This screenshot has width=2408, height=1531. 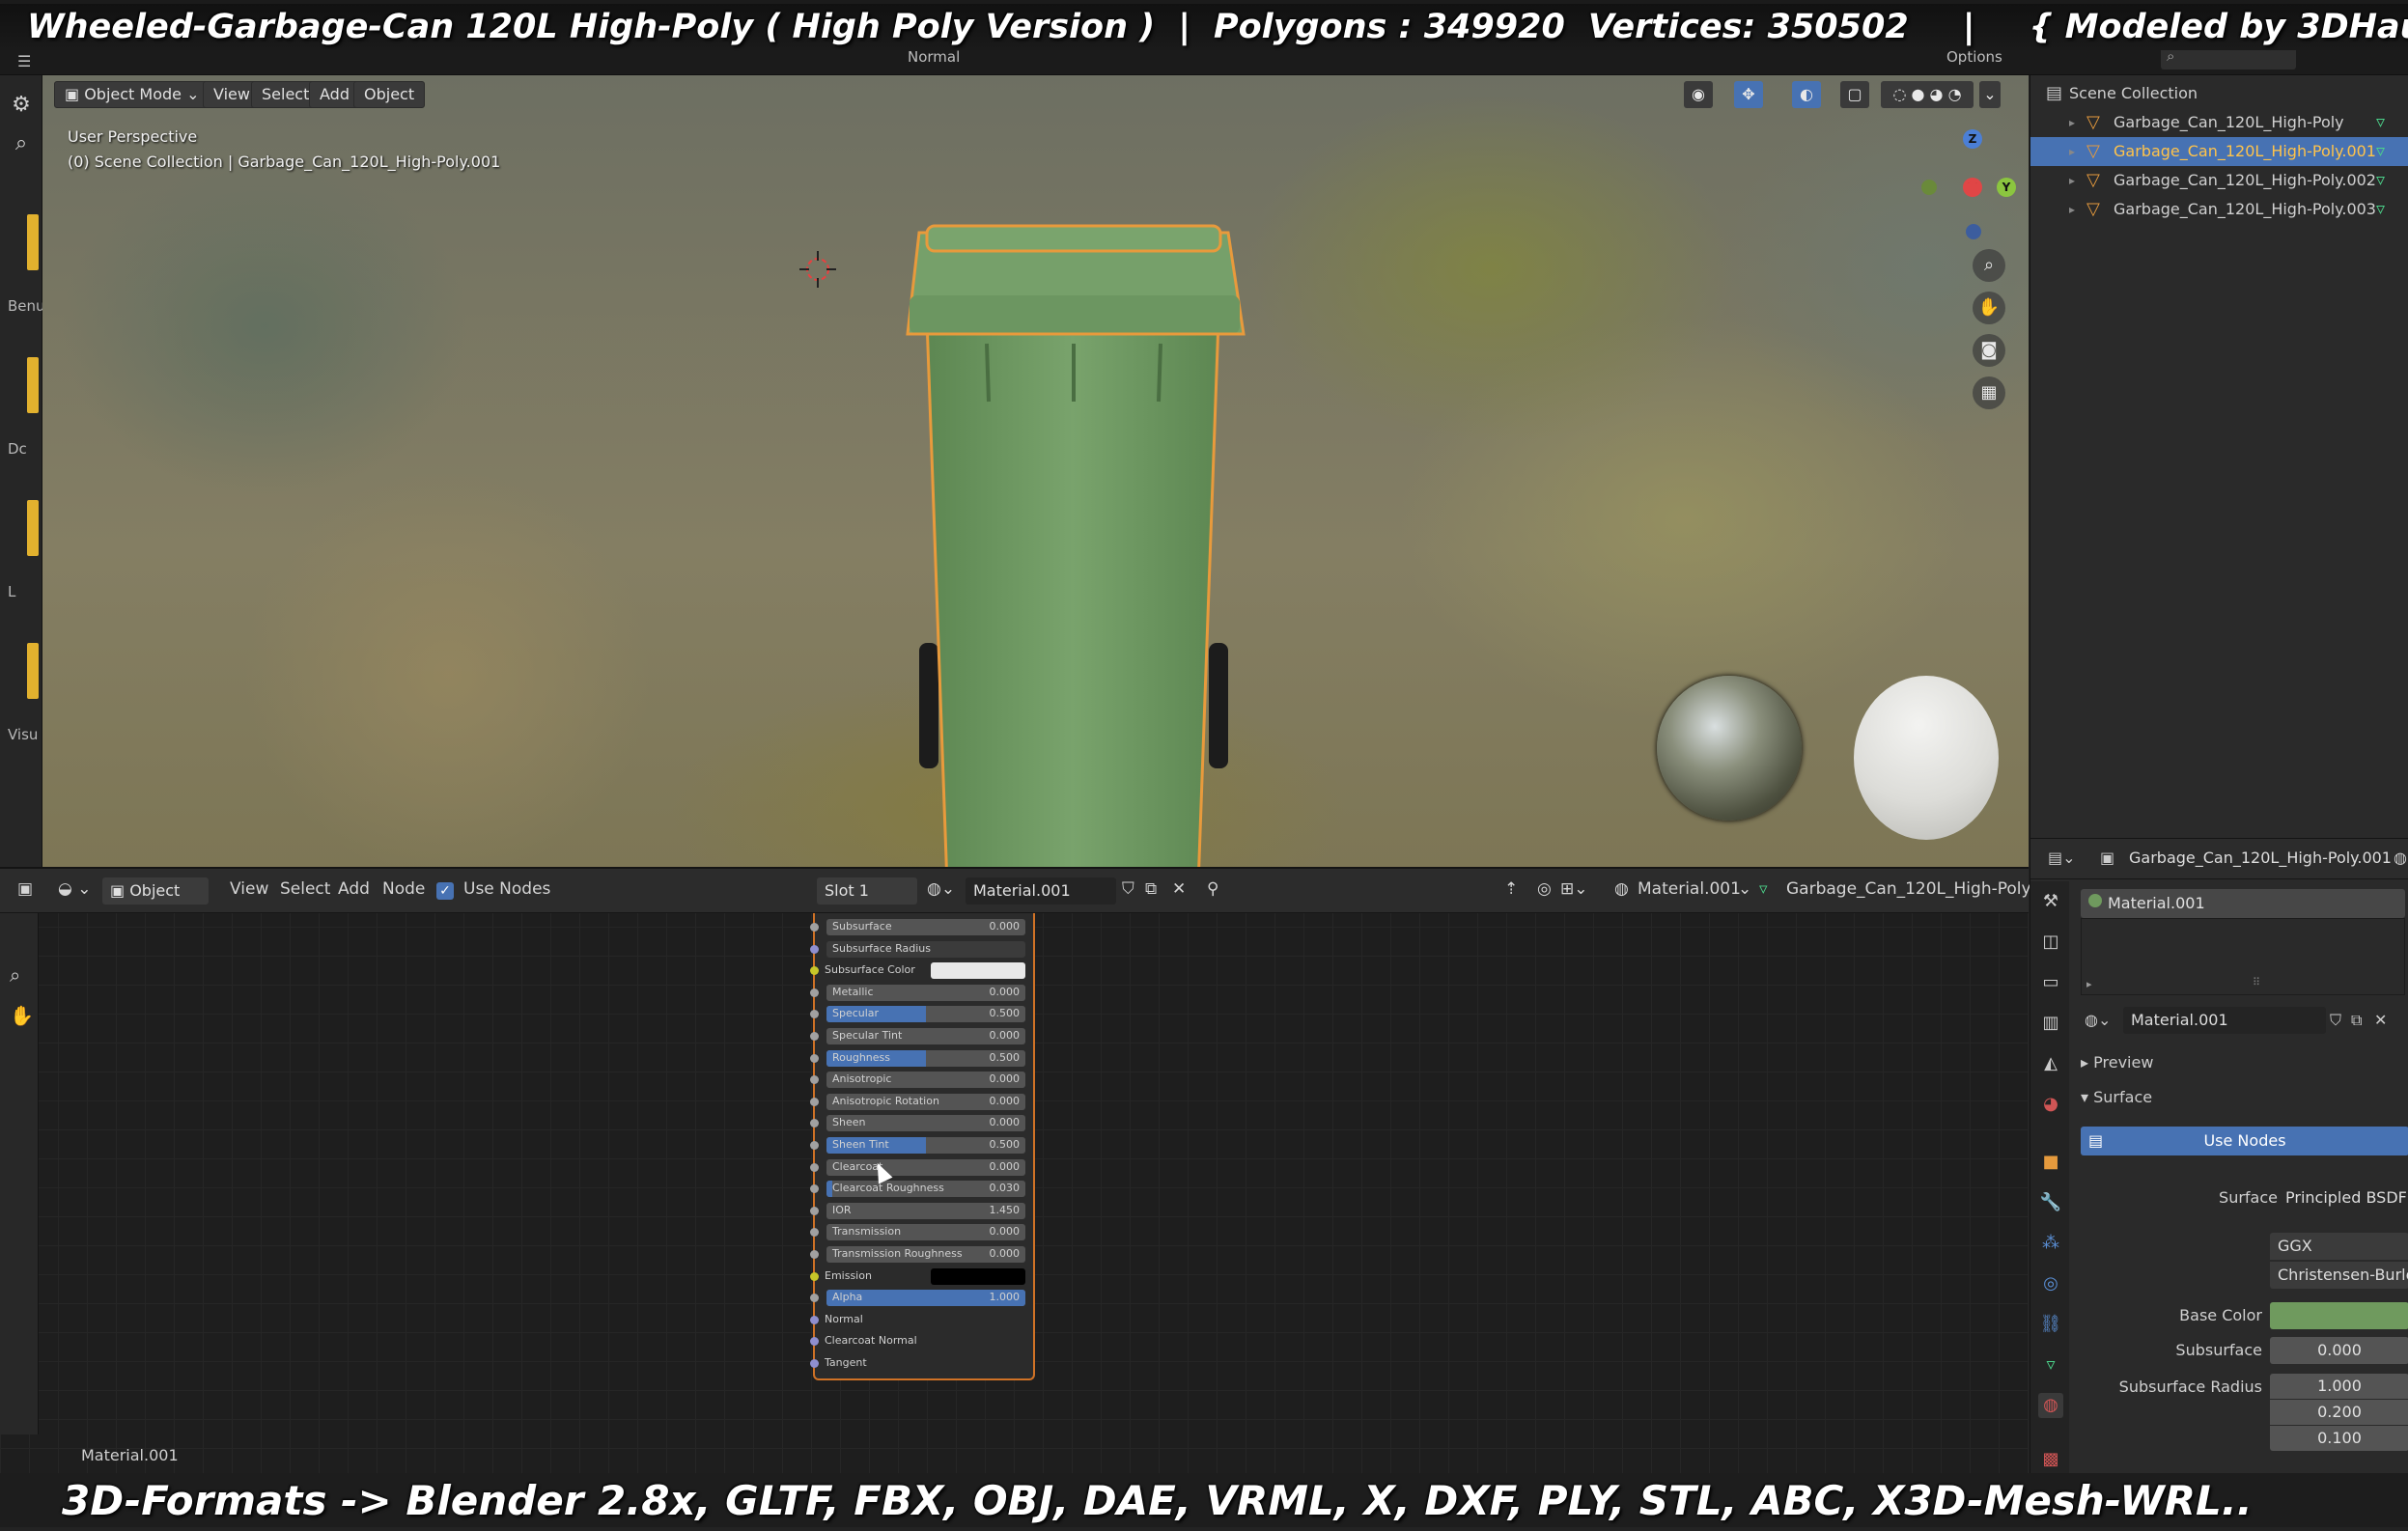 I want to click on garbage-can-model, so click(x=1073, y=509).